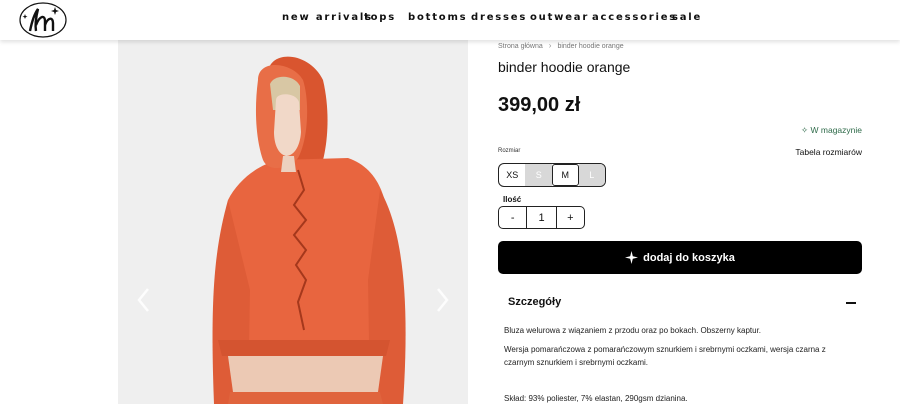  Describe the element at coordinates (591, 175) in the screenshot. I see `size-option-l: L` at that location.